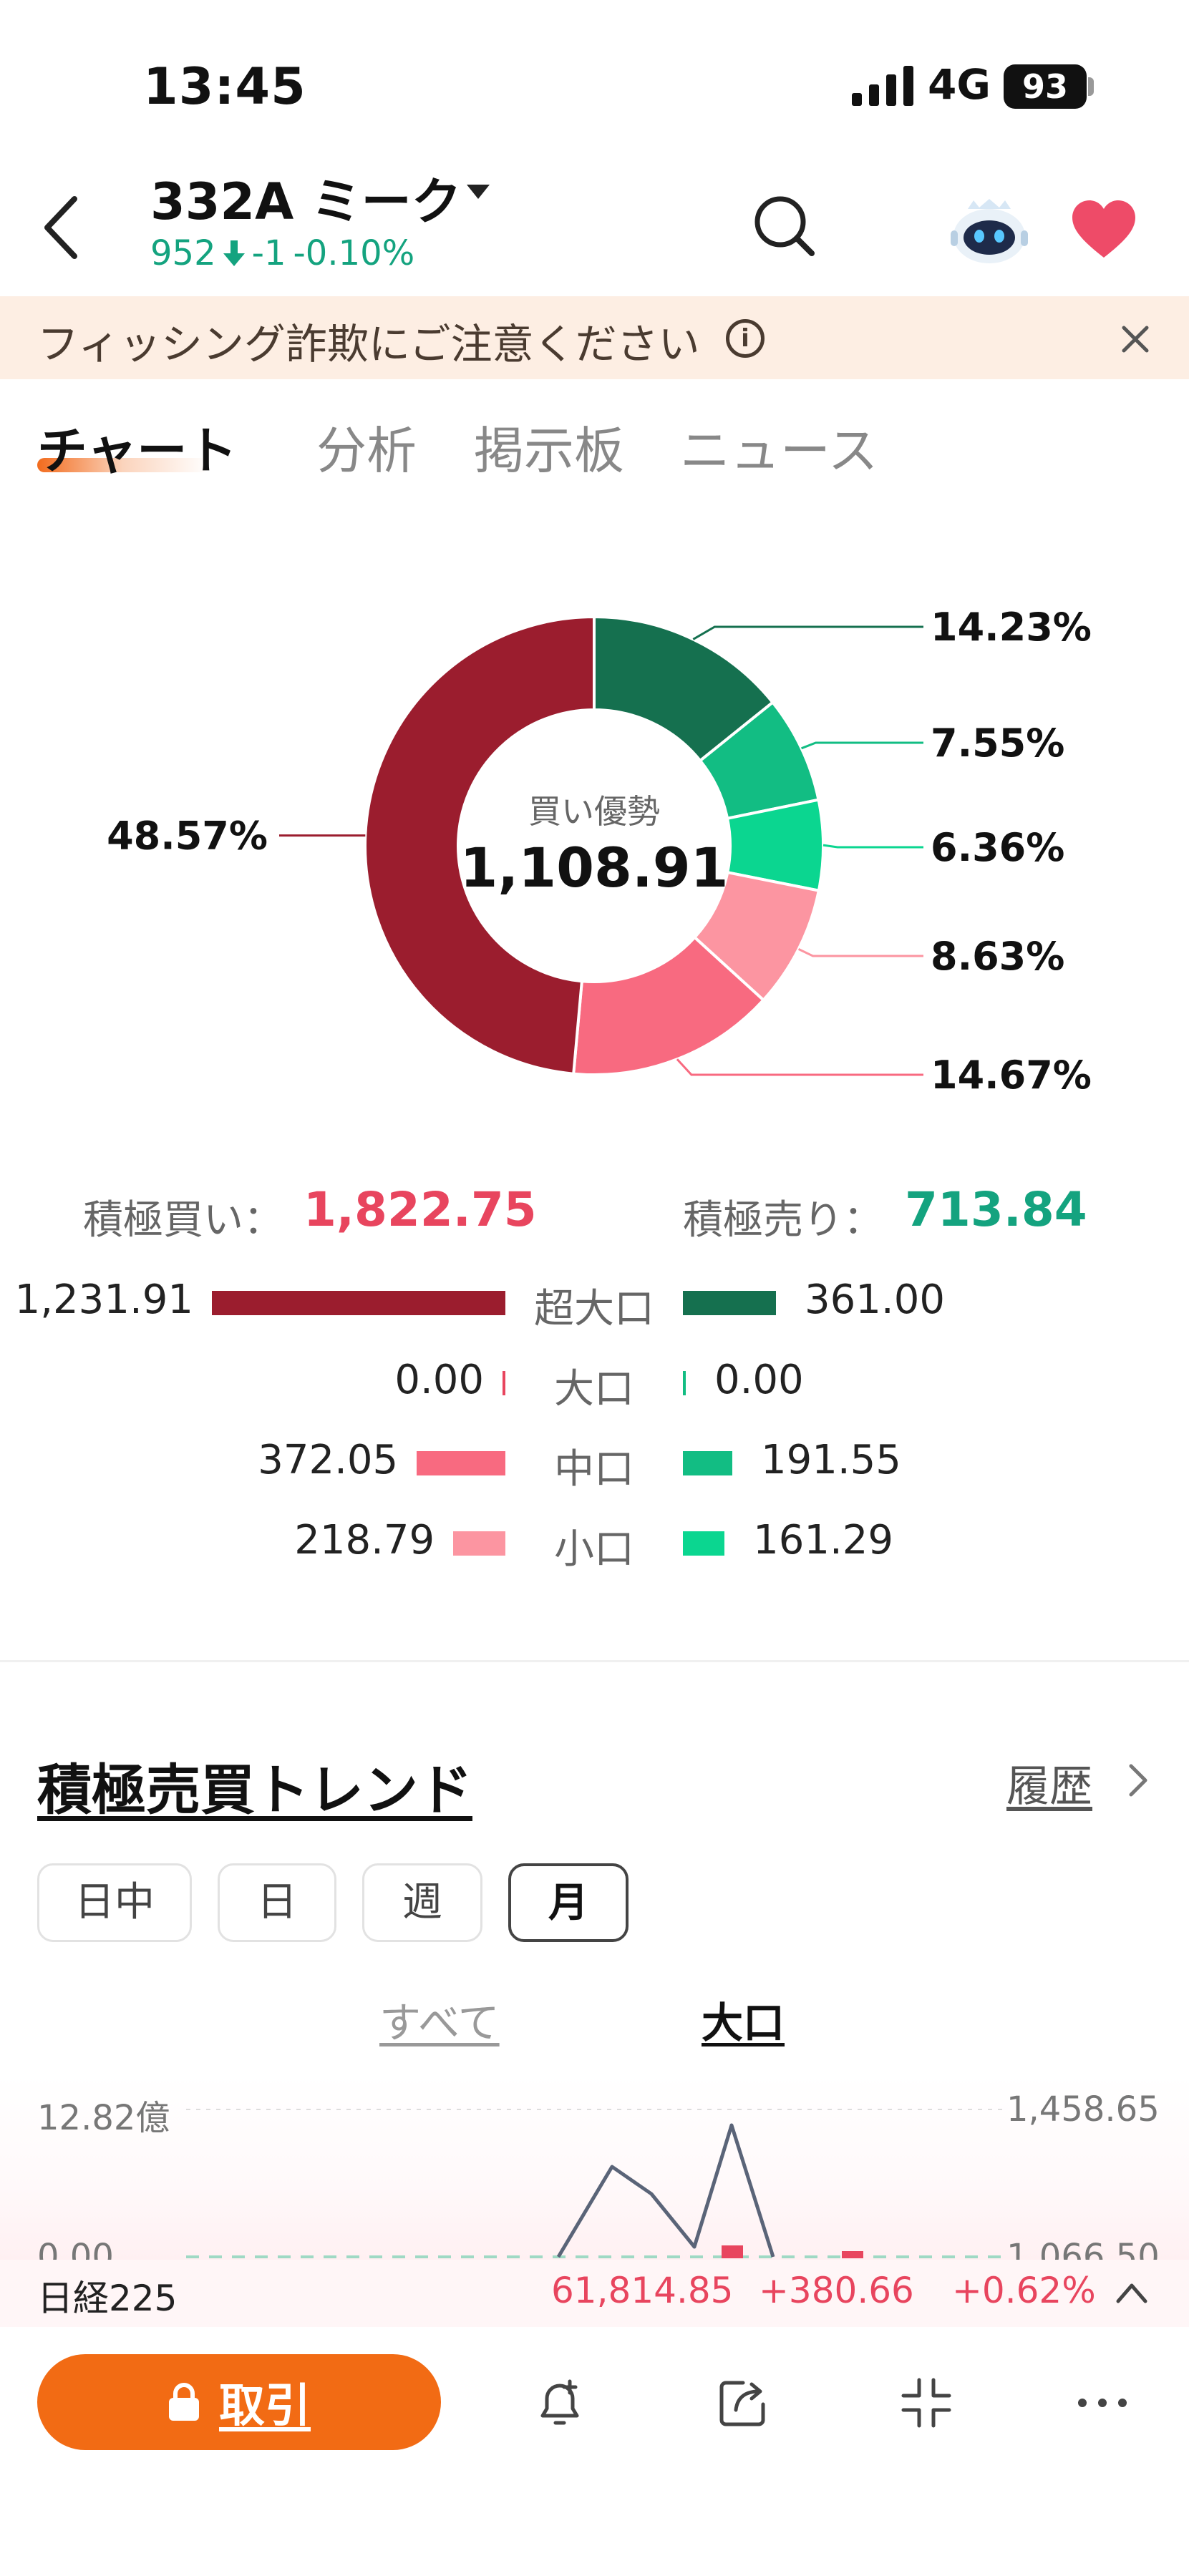  I want to click on sell-value: 361.00, so click(875, 1300).